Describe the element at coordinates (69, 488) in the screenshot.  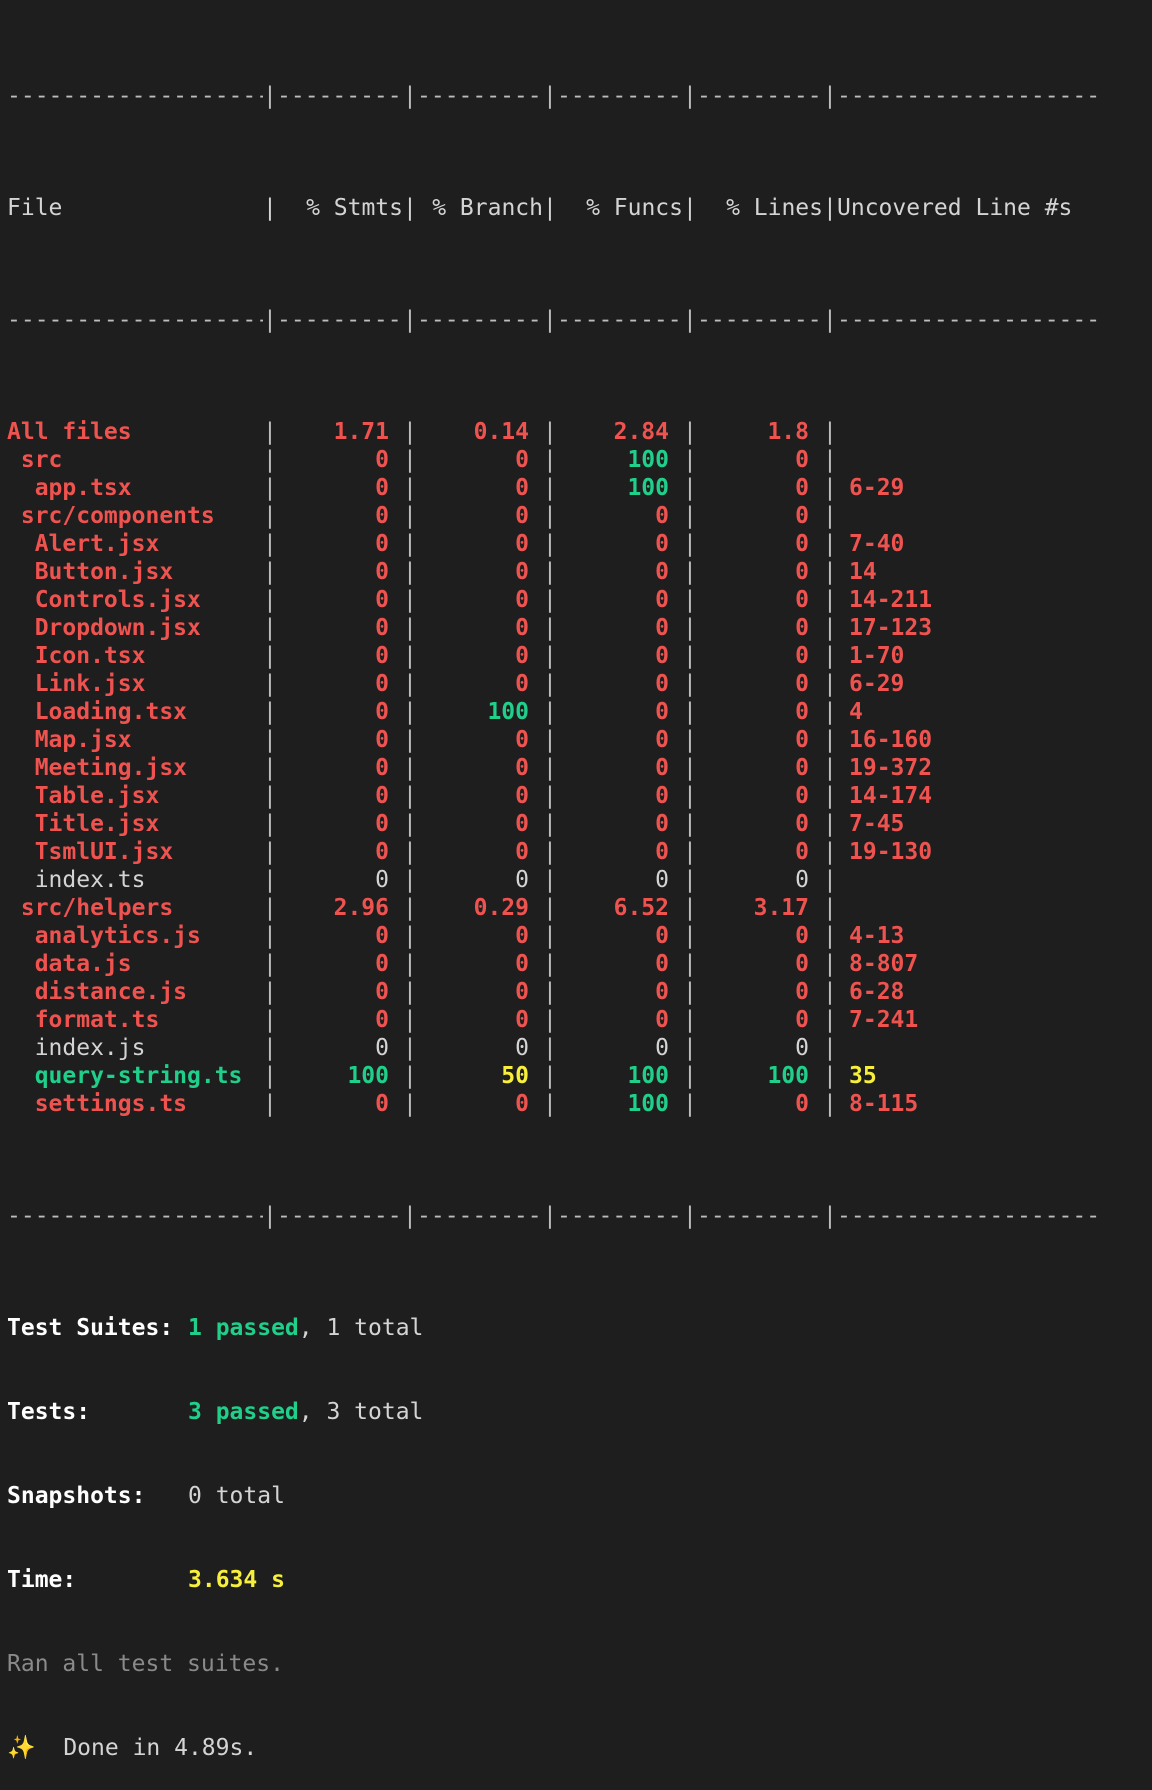
I see `cell-file: app.tsx` at that location.